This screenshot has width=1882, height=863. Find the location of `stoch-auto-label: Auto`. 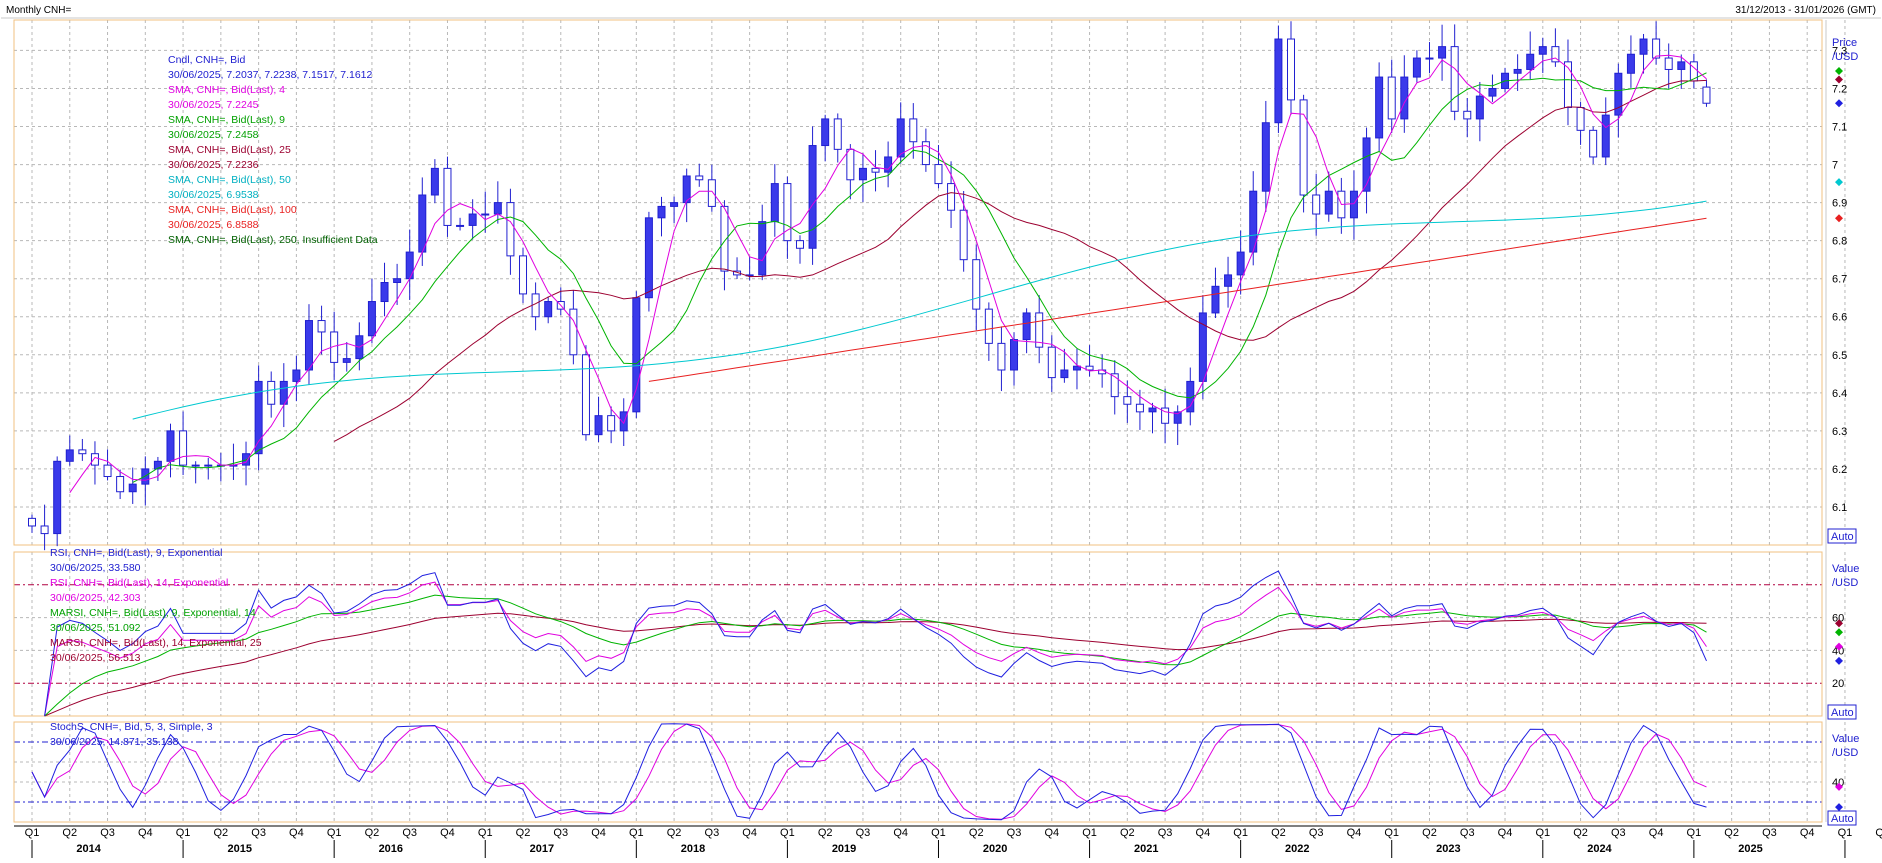

stoch-auto-label: Auto is located at coordinates (1842, 819).